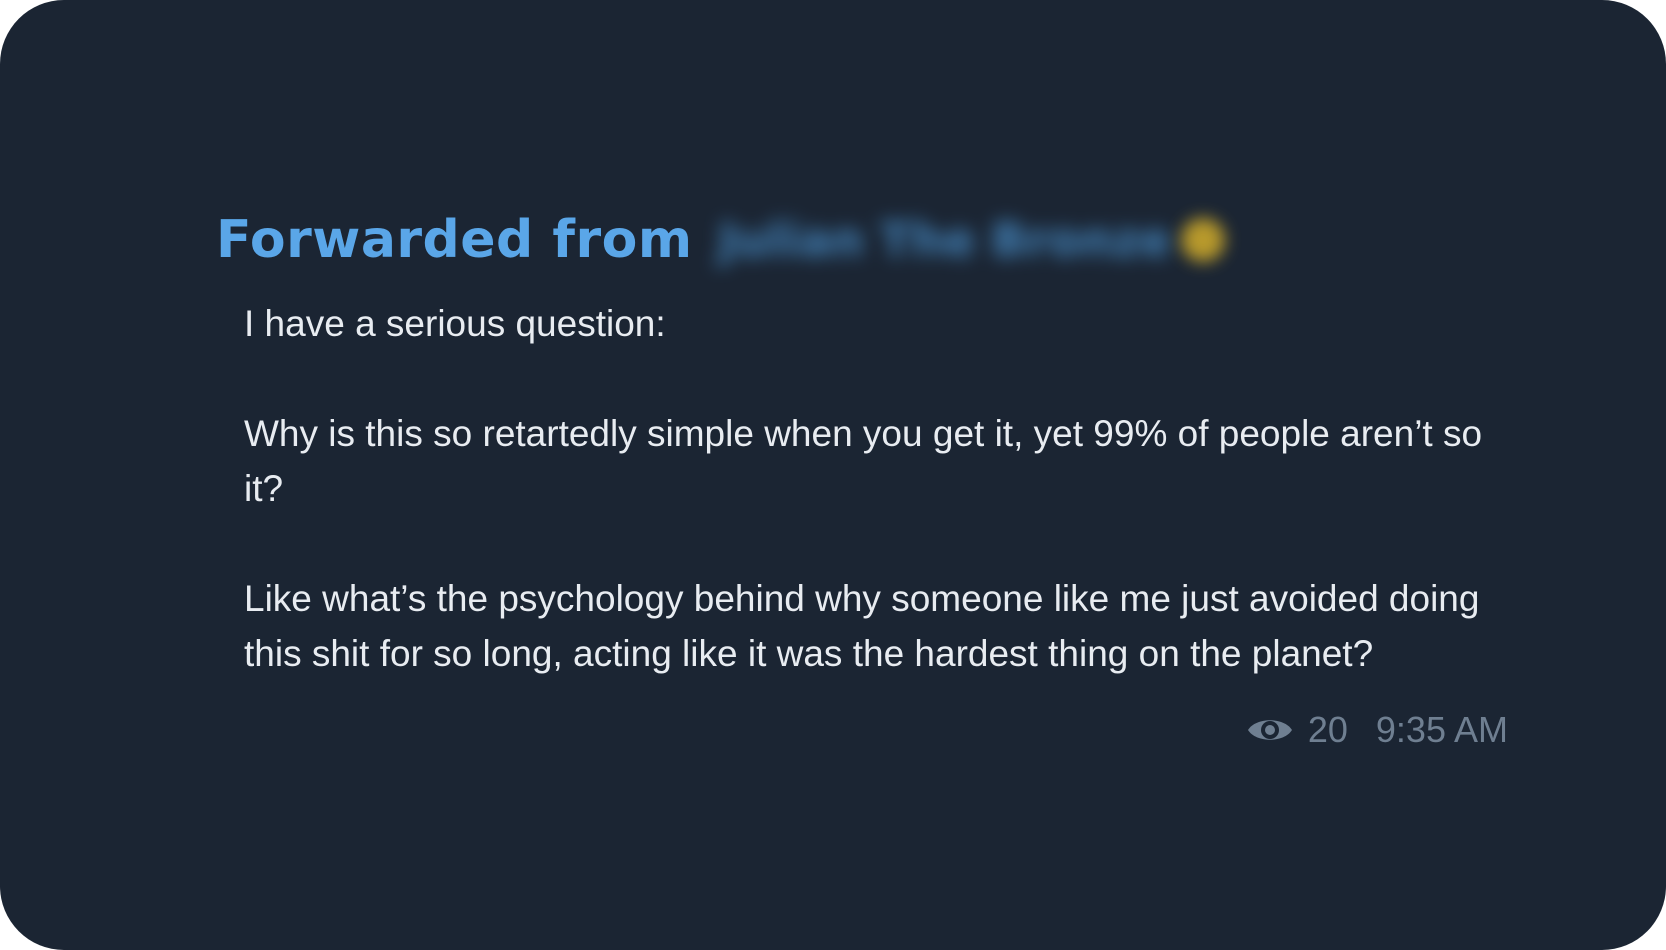 The height and width of the screenshot is (950, 1666). Describe the element at coordinates (454, 240) in the screenshot. I see `forward-label: Forwarded from` at that location.